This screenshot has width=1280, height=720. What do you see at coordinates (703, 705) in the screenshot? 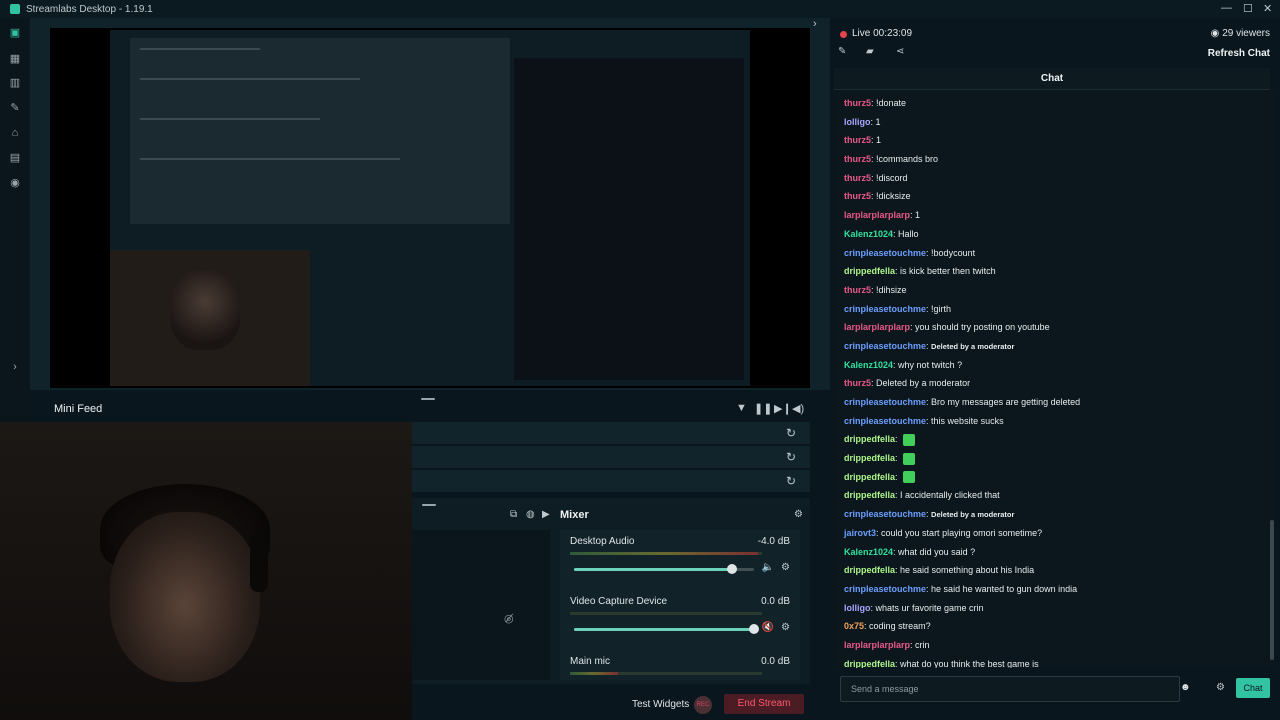
I see `record-button: REC` at bounding box center [703, 705].